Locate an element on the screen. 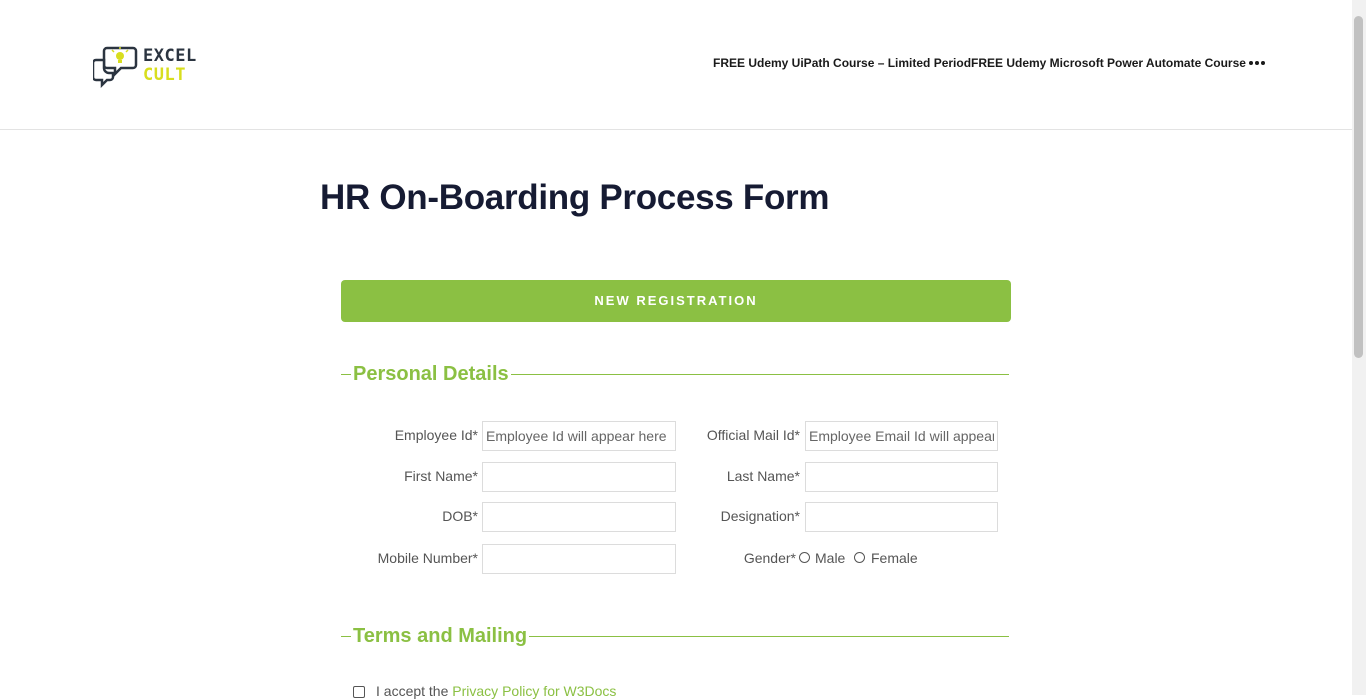  section-title: Personal Details is located at coordinates (431, 374).